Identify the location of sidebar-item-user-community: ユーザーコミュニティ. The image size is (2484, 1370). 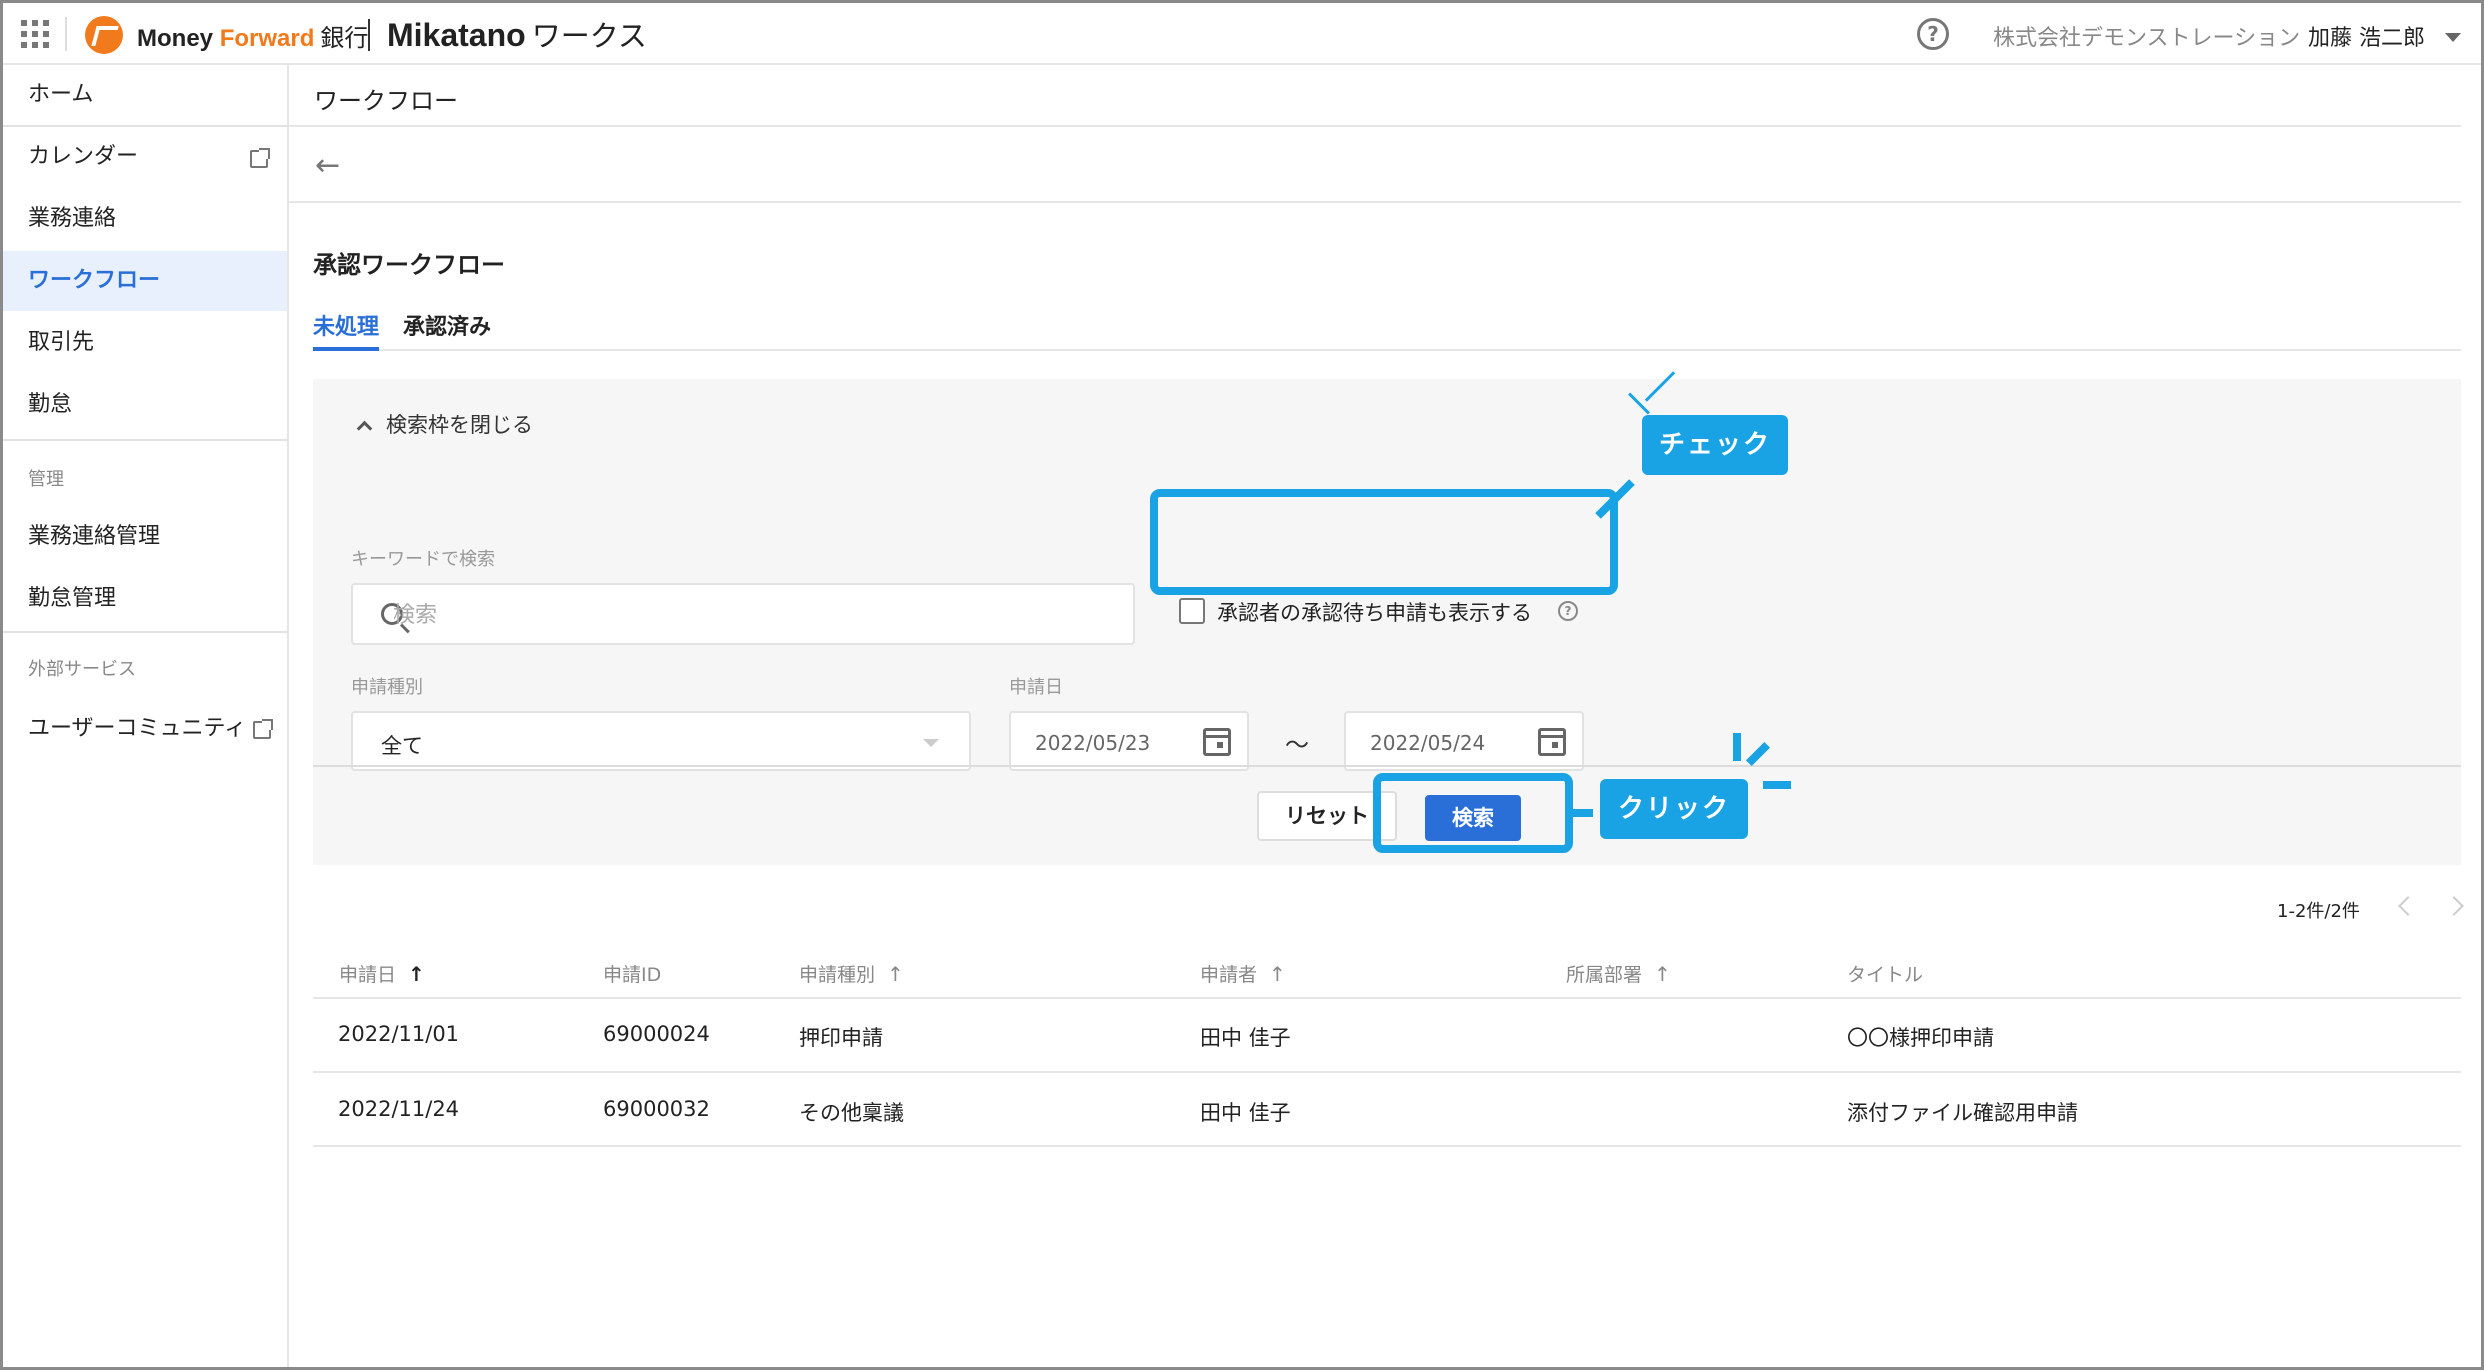
(145, 729).